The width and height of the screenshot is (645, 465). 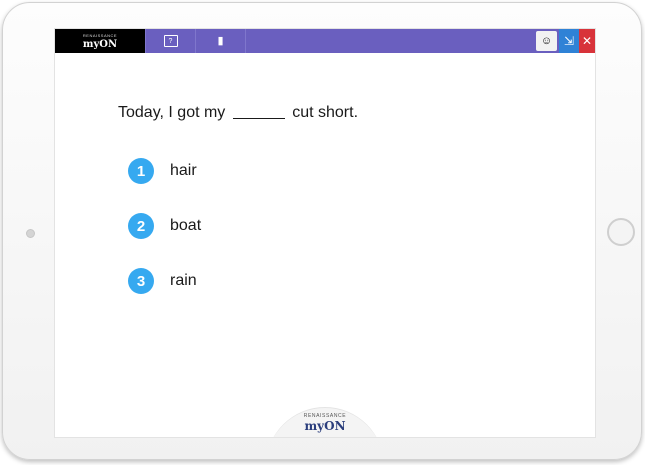 I want to click on book-button: ▮, so click(x=221, y=41).